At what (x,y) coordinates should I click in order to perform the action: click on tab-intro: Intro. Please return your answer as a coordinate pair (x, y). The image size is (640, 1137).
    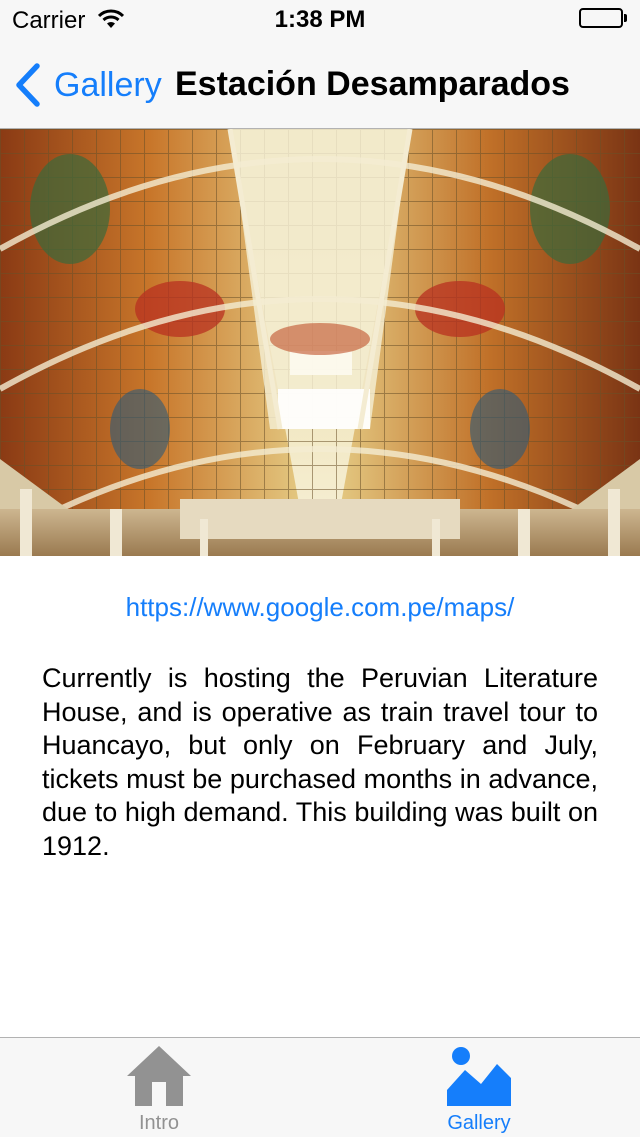
    Looking at the image, I should click on (159, 1087).